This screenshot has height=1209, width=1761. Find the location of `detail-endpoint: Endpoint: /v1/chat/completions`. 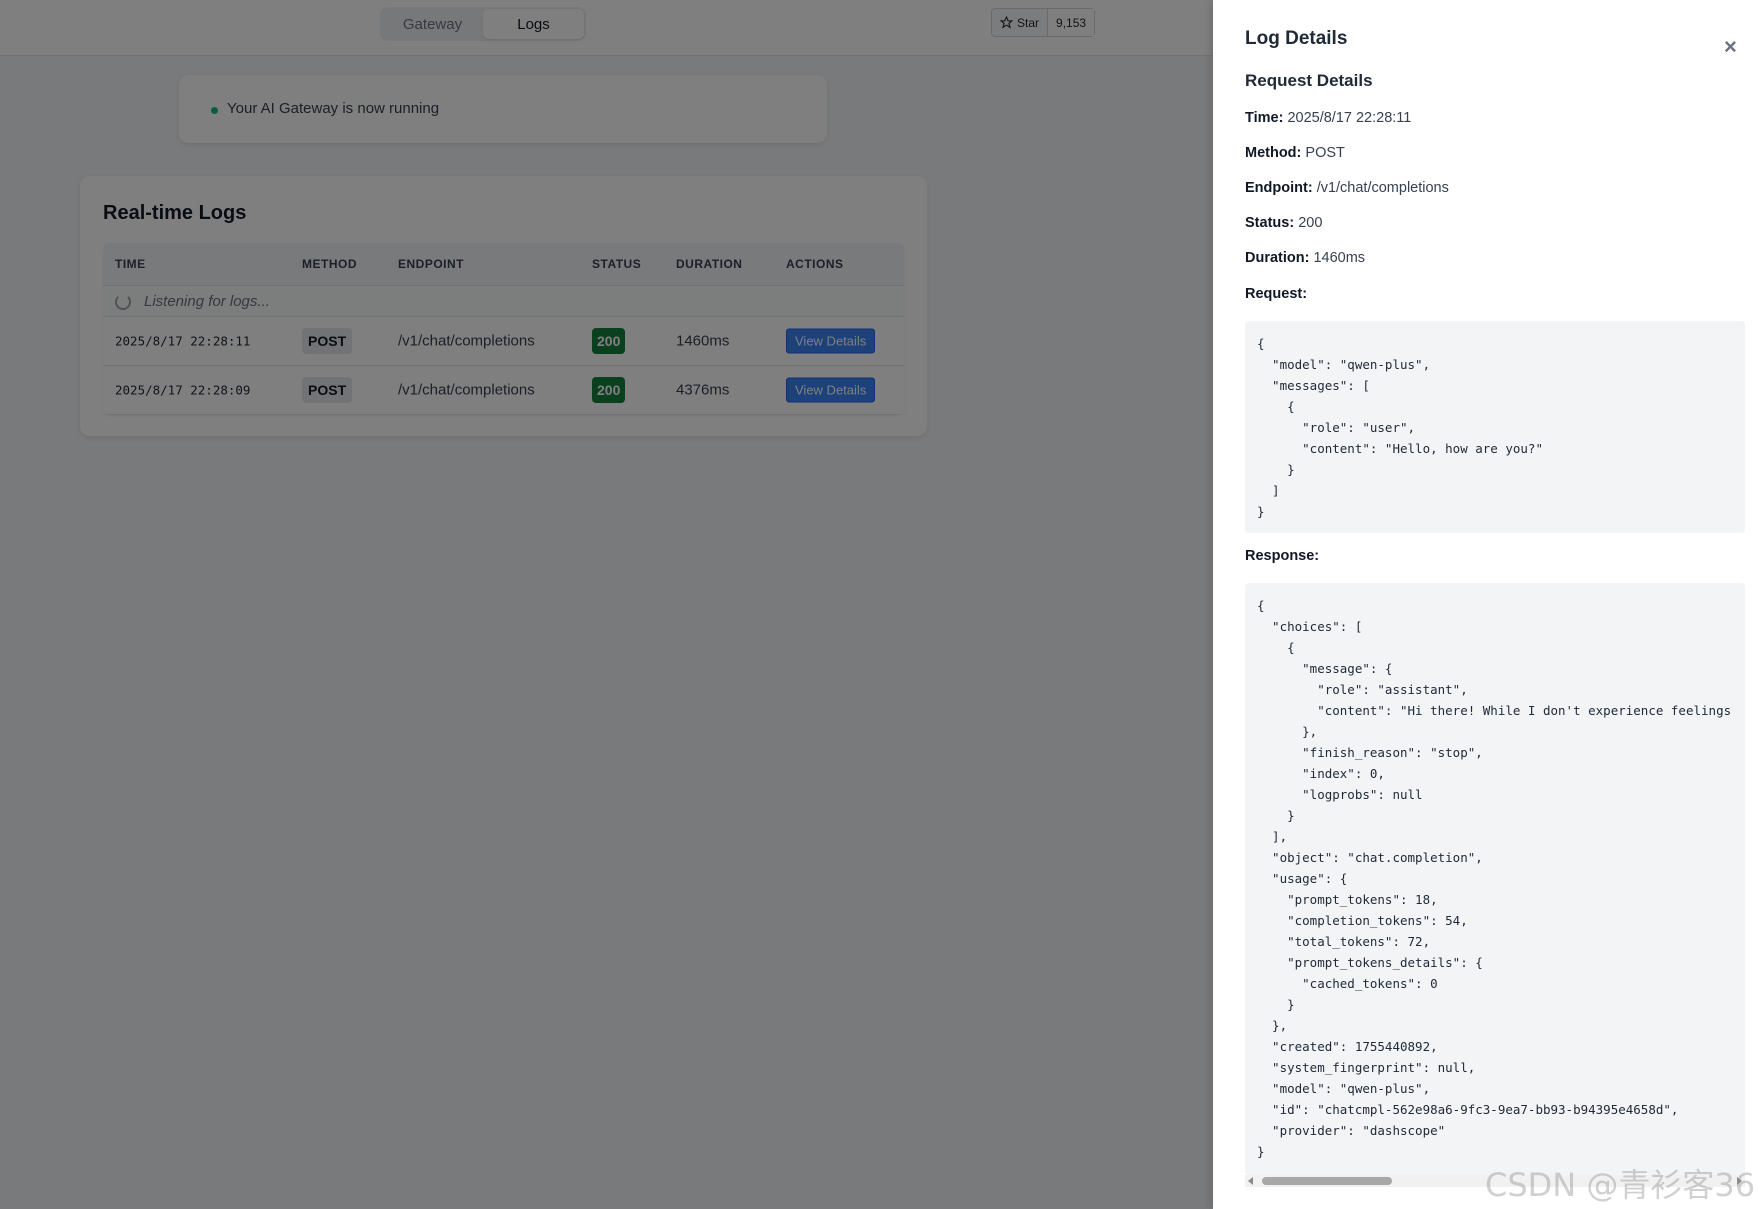

detail-endpoint: Endpoint: /v1/chat/completions is located at coordinates (1347, 188).